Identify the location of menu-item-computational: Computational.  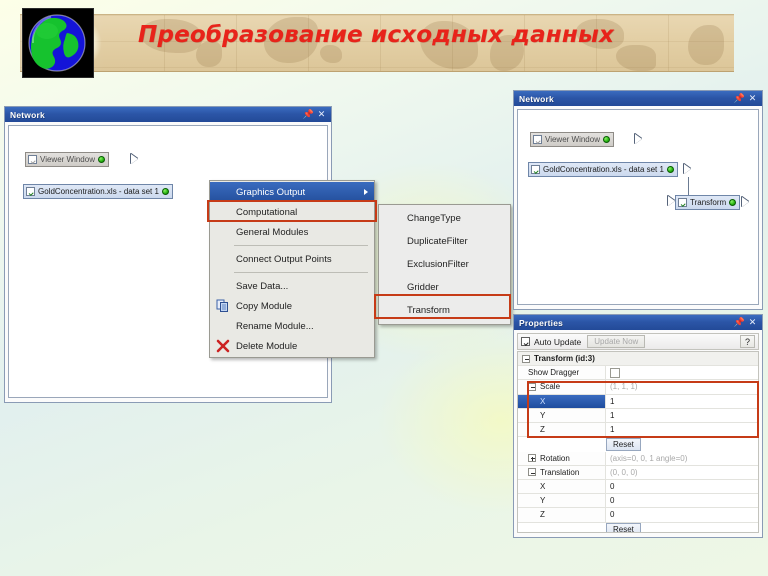
(292, 212).